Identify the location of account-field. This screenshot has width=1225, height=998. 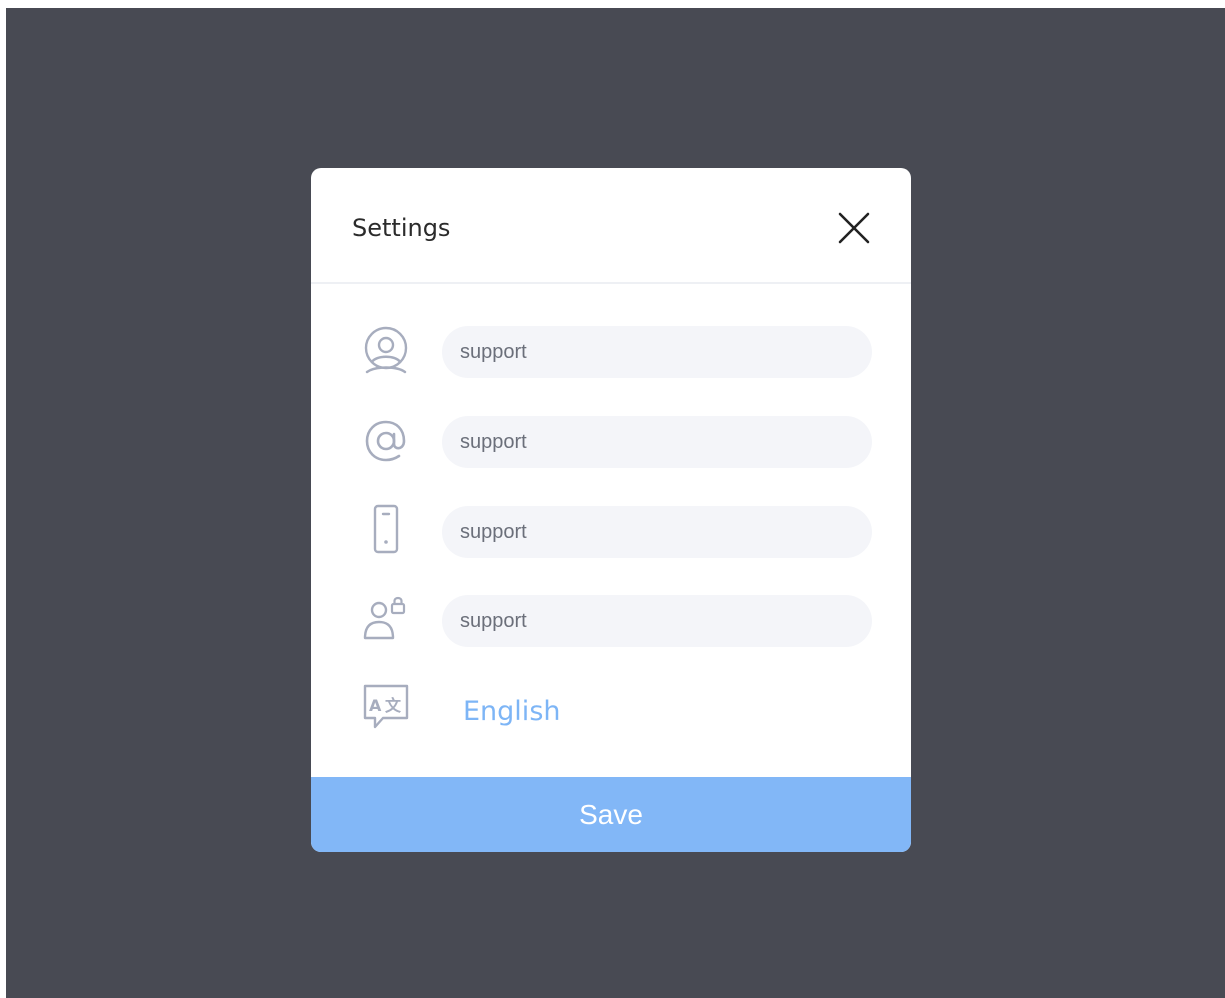
(657, 621).